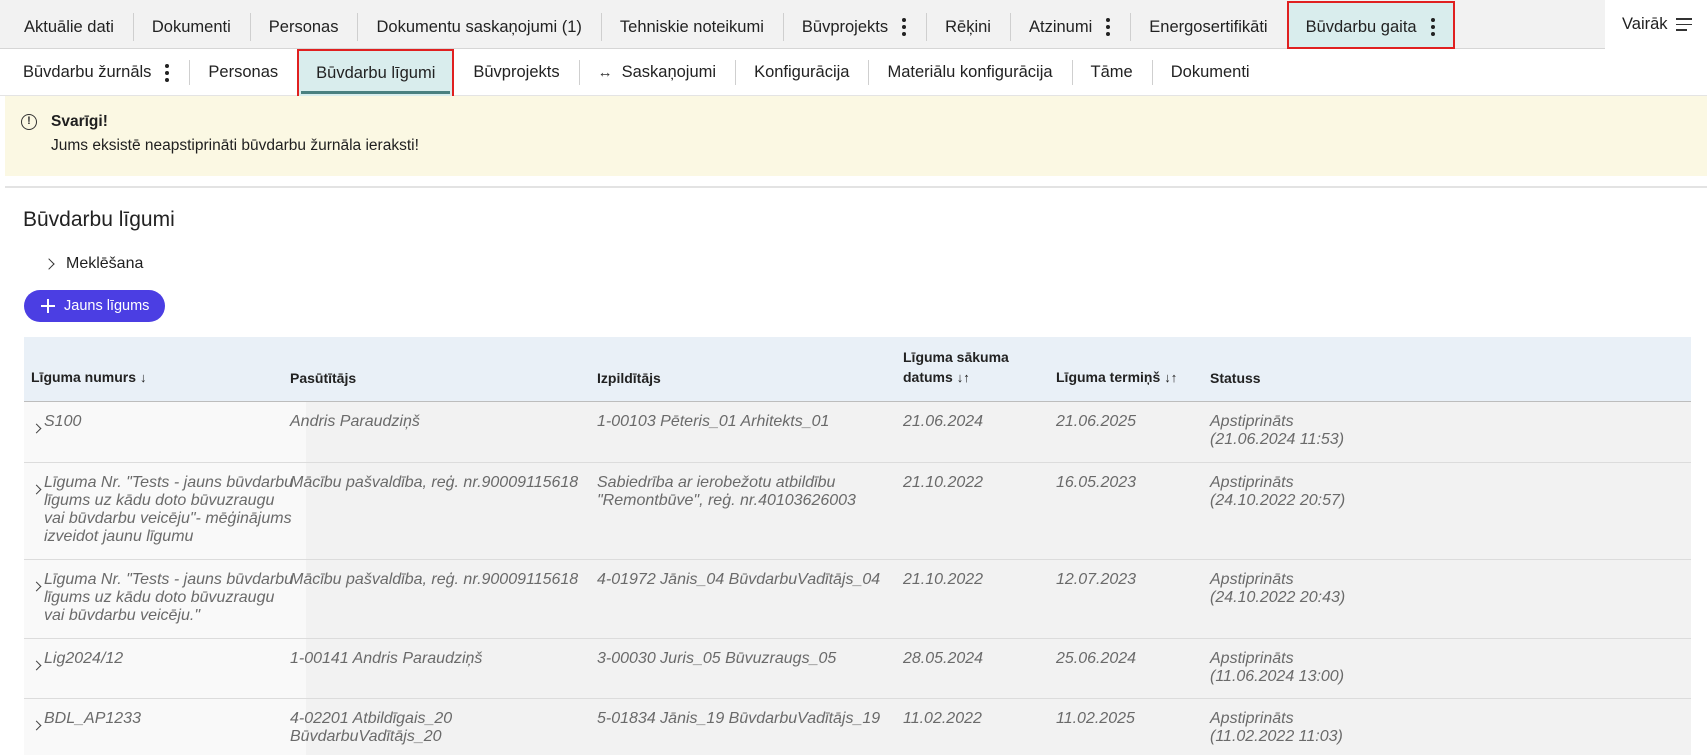  Describe the element at coordinates (1277, 668) in the screenshot. I see `cell-status: Apstiprināts (11.06.2024 13:00)` at that location.